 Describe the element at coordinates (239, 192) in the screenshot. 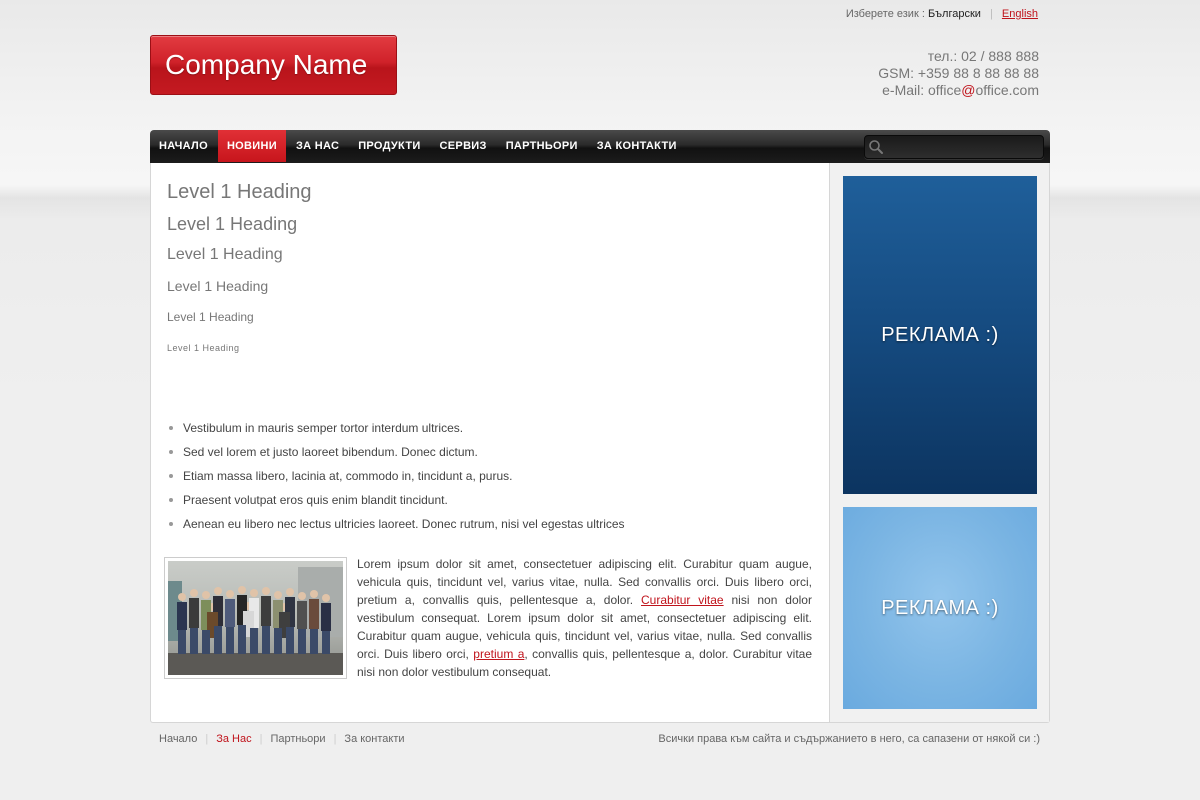

I see `heading-level-1: Level 1 Heading` at that location.